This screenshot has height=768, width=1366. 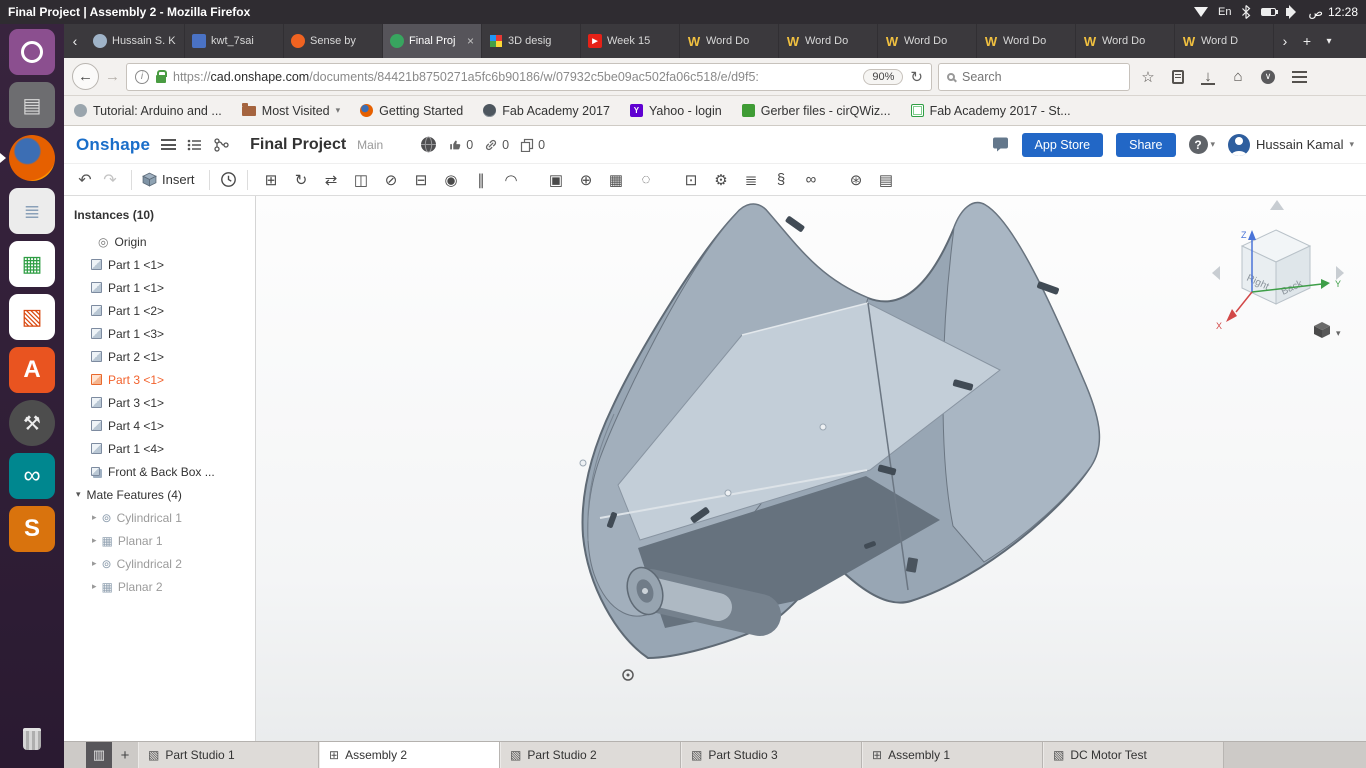 I want to click on expand-icon: ▸, so click(x=94, y=586).